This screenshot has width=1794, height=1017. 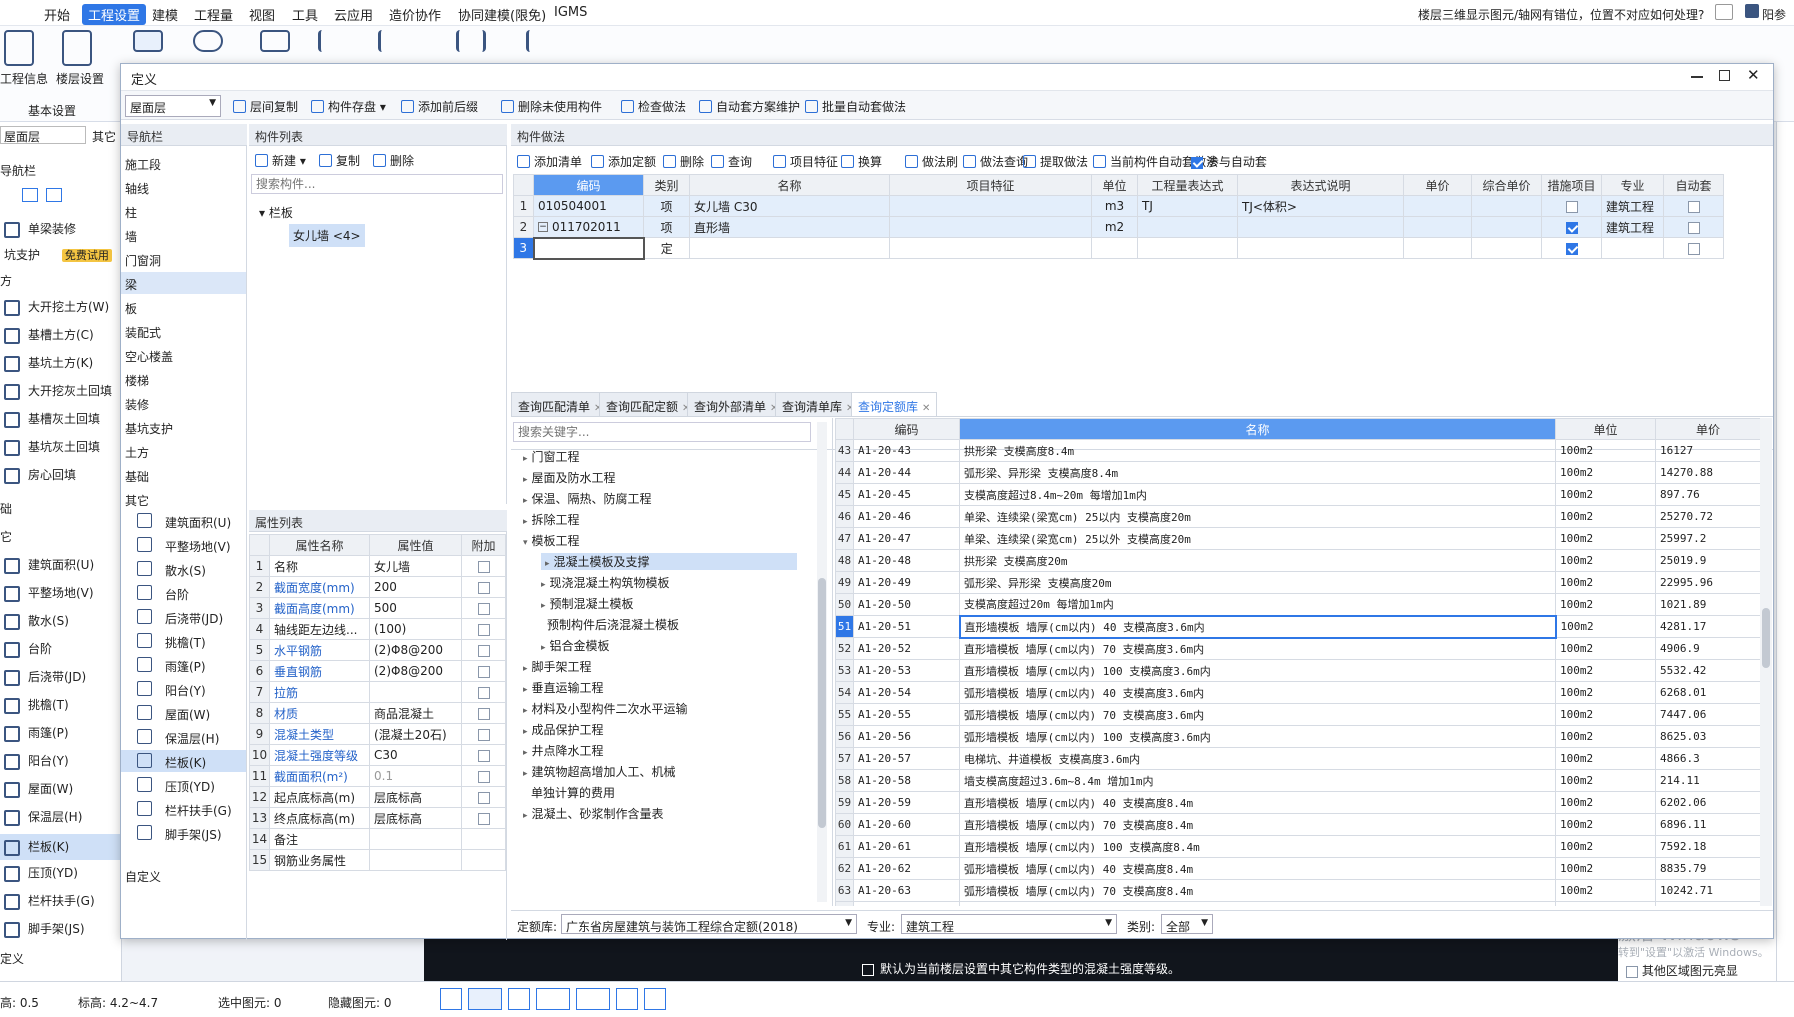 I want to click on nav-sub-item: 脚手架(JS), so click(x=183, y=833).